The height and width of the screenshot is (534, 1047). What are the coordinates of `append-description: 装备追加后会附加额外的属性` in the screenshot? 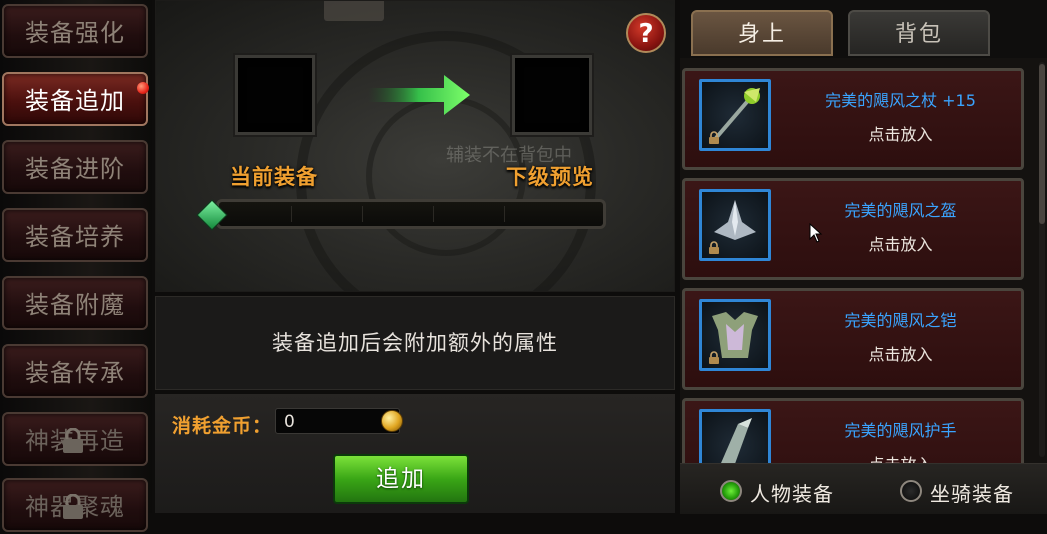 It's located at (415, 343).